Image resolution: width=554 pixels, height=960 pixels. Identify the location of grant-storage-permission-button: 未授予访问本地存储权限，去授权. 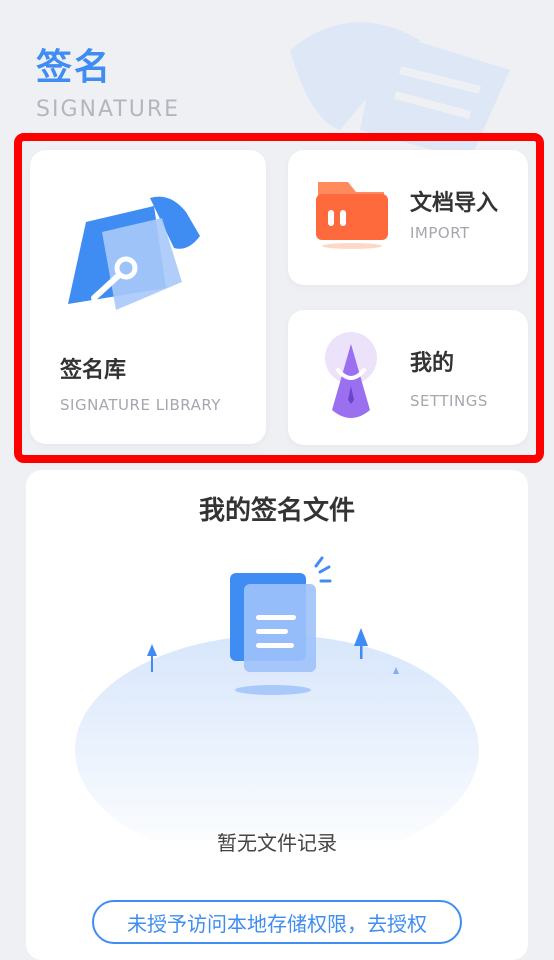
(277, 922).